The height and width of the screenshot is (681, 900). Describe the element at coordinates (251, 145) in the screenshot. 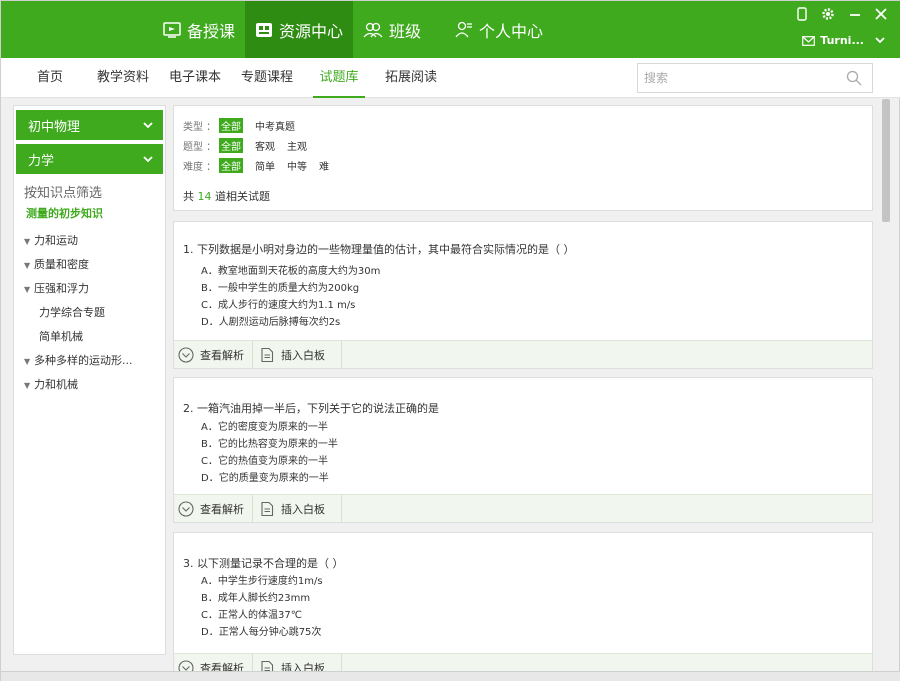

I see `filter-qtype-row: 题型 ： 全部 客观 主观` at that location.